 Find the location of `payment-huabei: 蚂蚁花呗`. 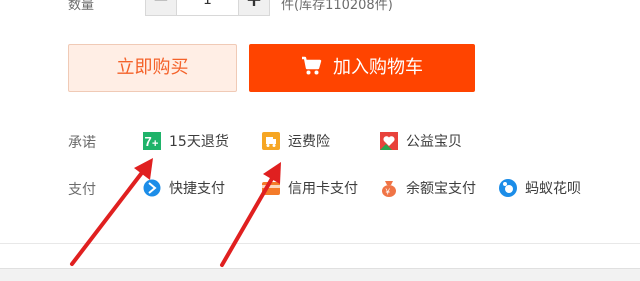

payment-huabei: 蚂蚁花呗 is located at coordinates (540, 188).